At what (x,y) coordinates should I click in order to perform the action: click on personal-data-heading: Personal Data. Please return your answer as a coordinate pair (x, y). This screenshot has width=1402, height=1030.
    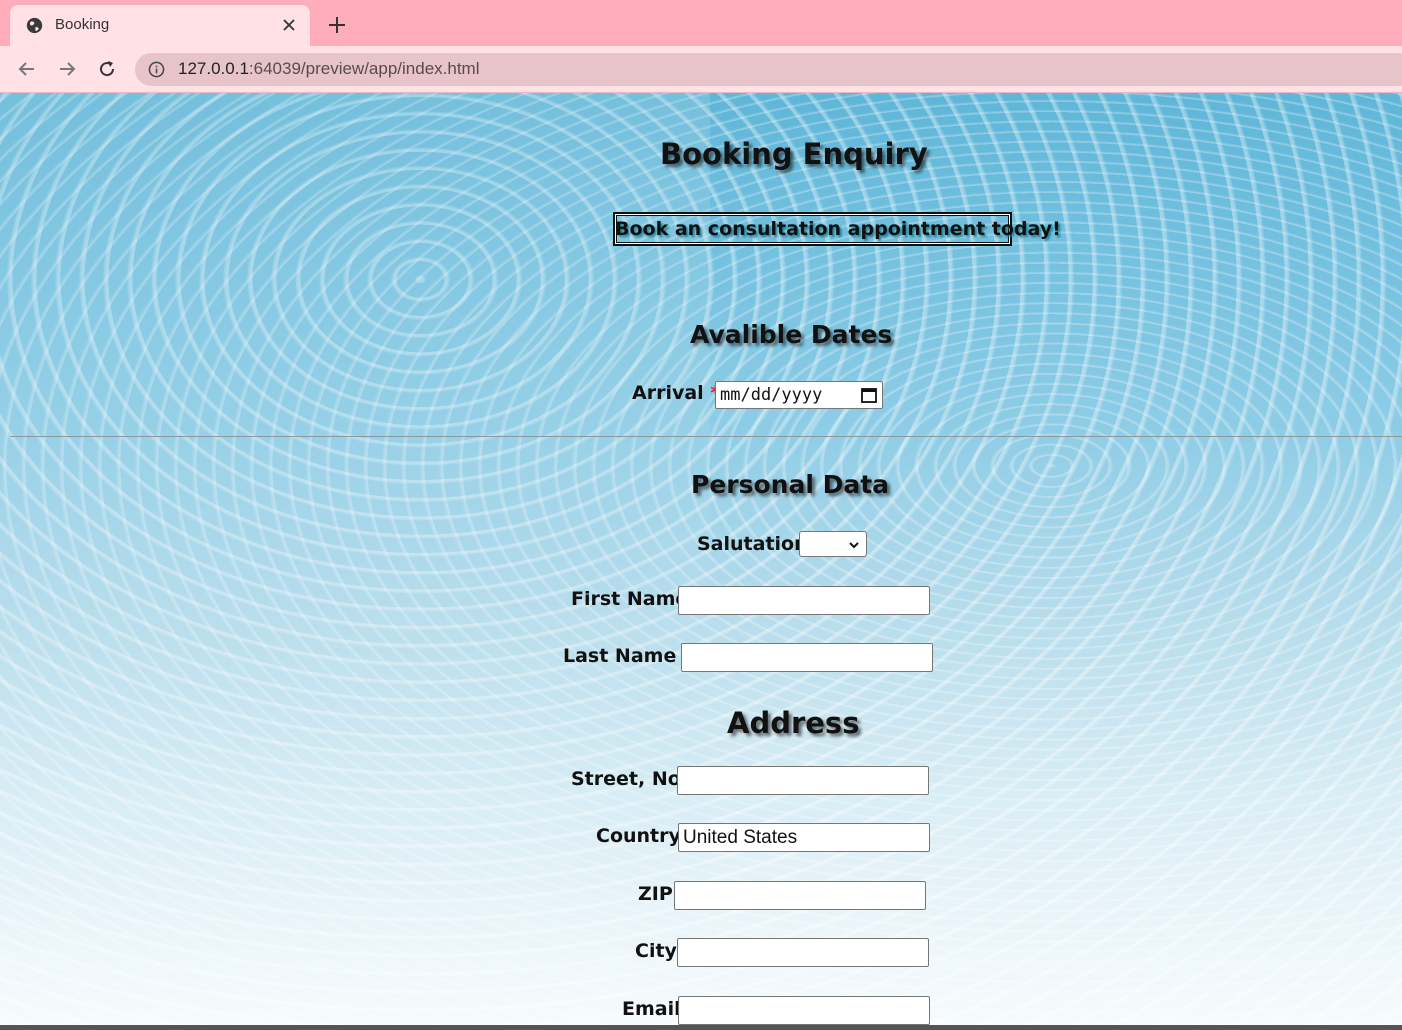
    Looking at the image, I should click on (790, 484).